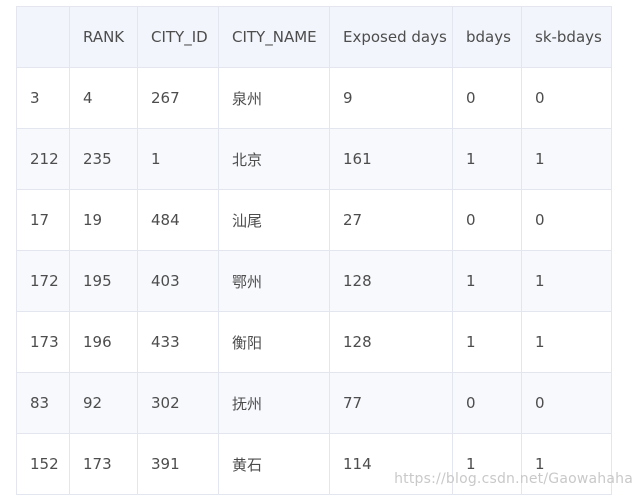 Image resolution: width=641 pixels, height=499 pixels. What do you see at coordinates (274, 464) in the screenshot?
I see `cell-city-name: 黄石` at bounding box center [274, 464].